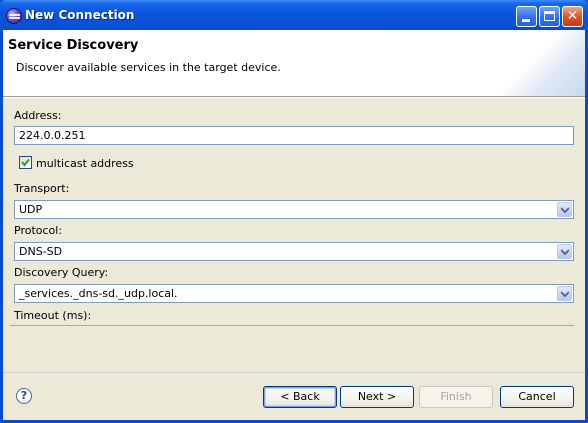 The width and height of the screenshot is (588, 423). I want to click on multicast-label: multicast address, so click(85, 163).